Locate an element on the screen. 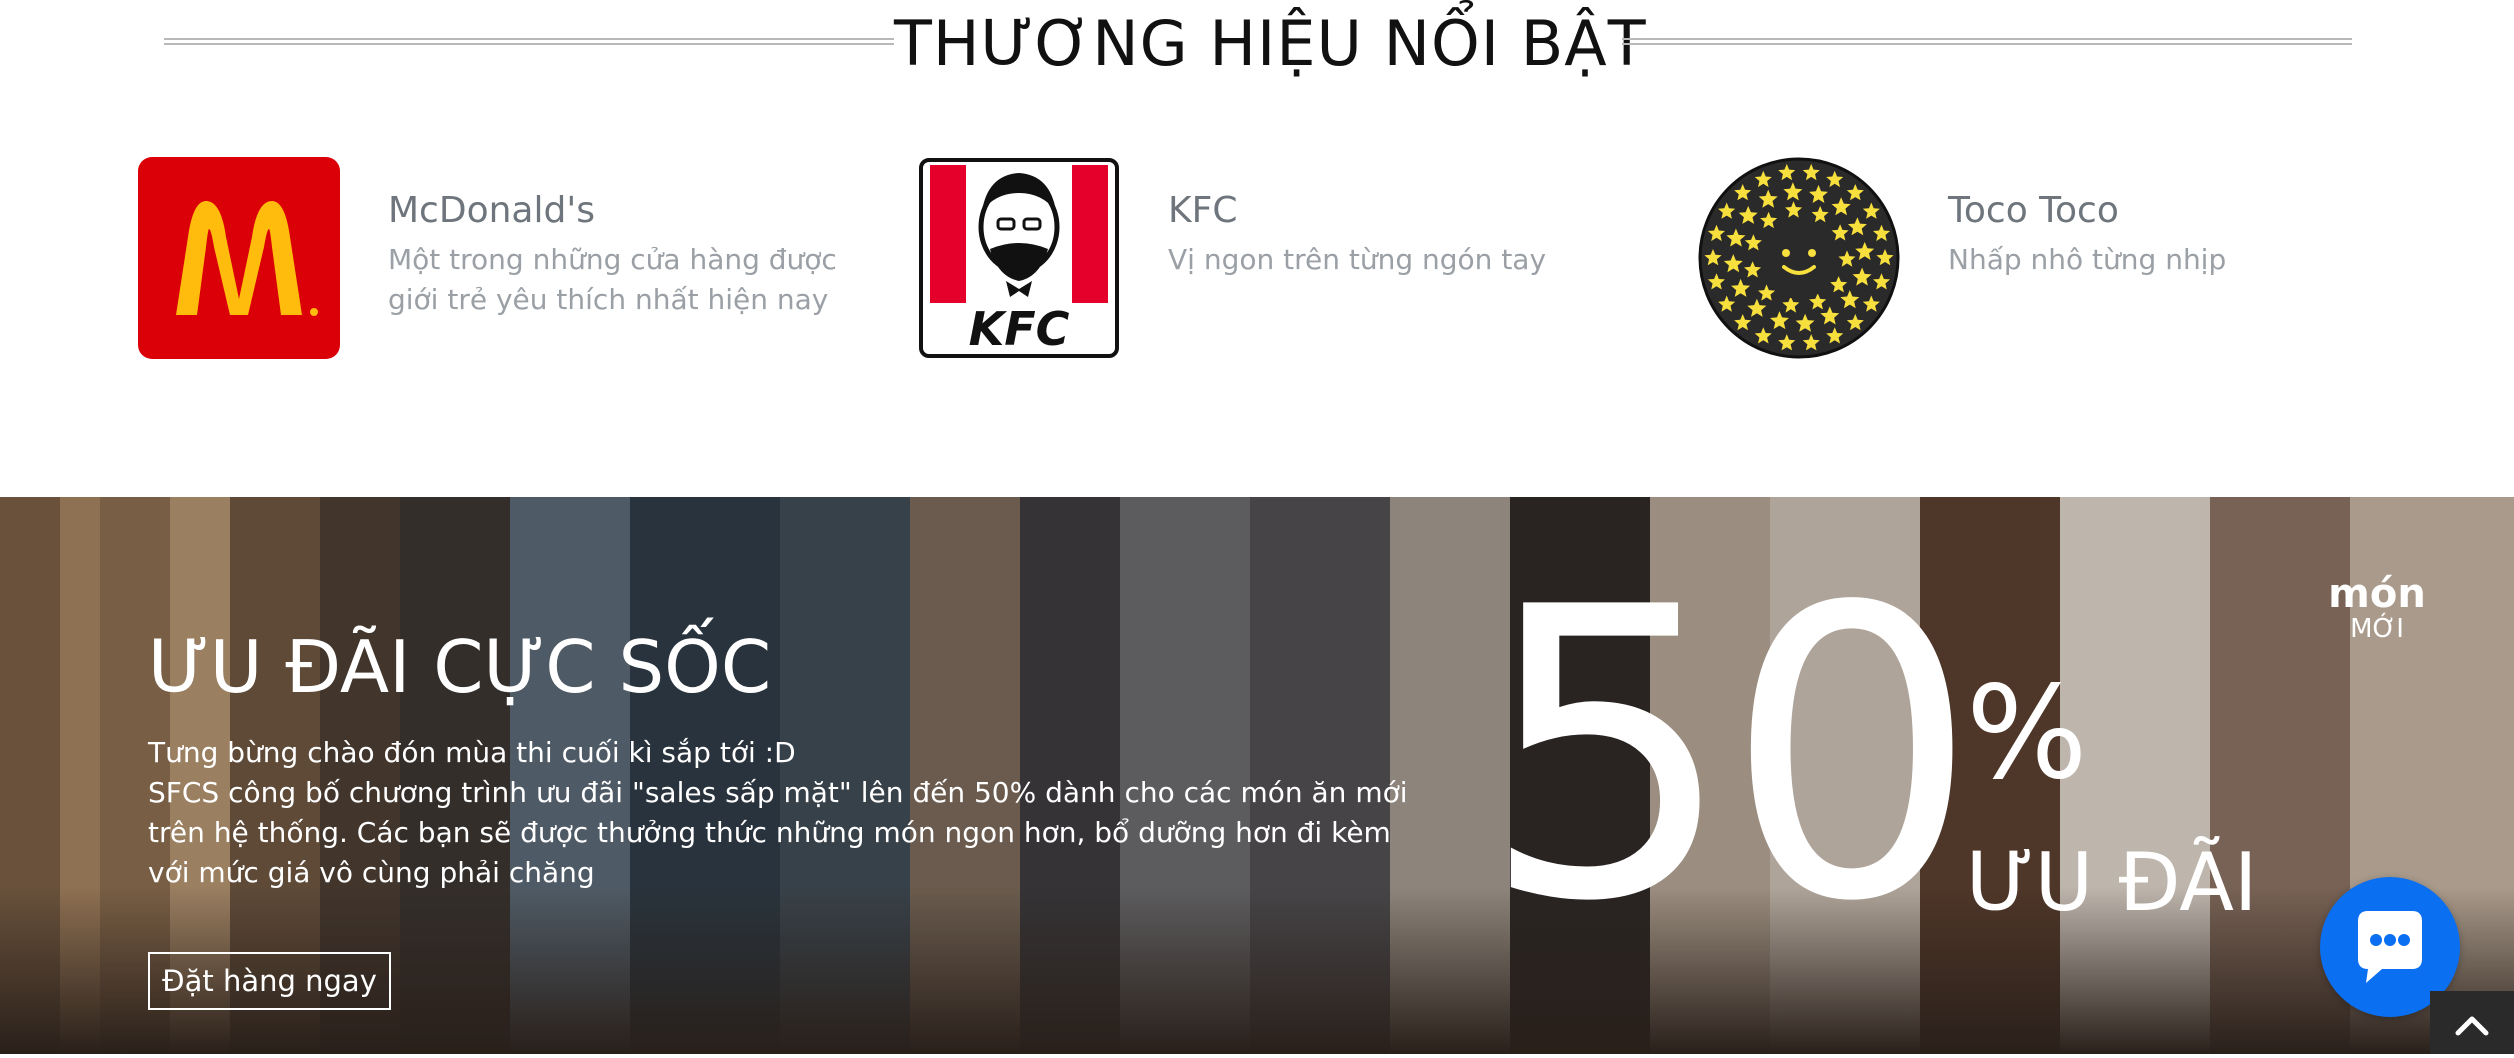 The image size is (2514, 1058). discount-number: 50 is located at coordinates (1729, 756).